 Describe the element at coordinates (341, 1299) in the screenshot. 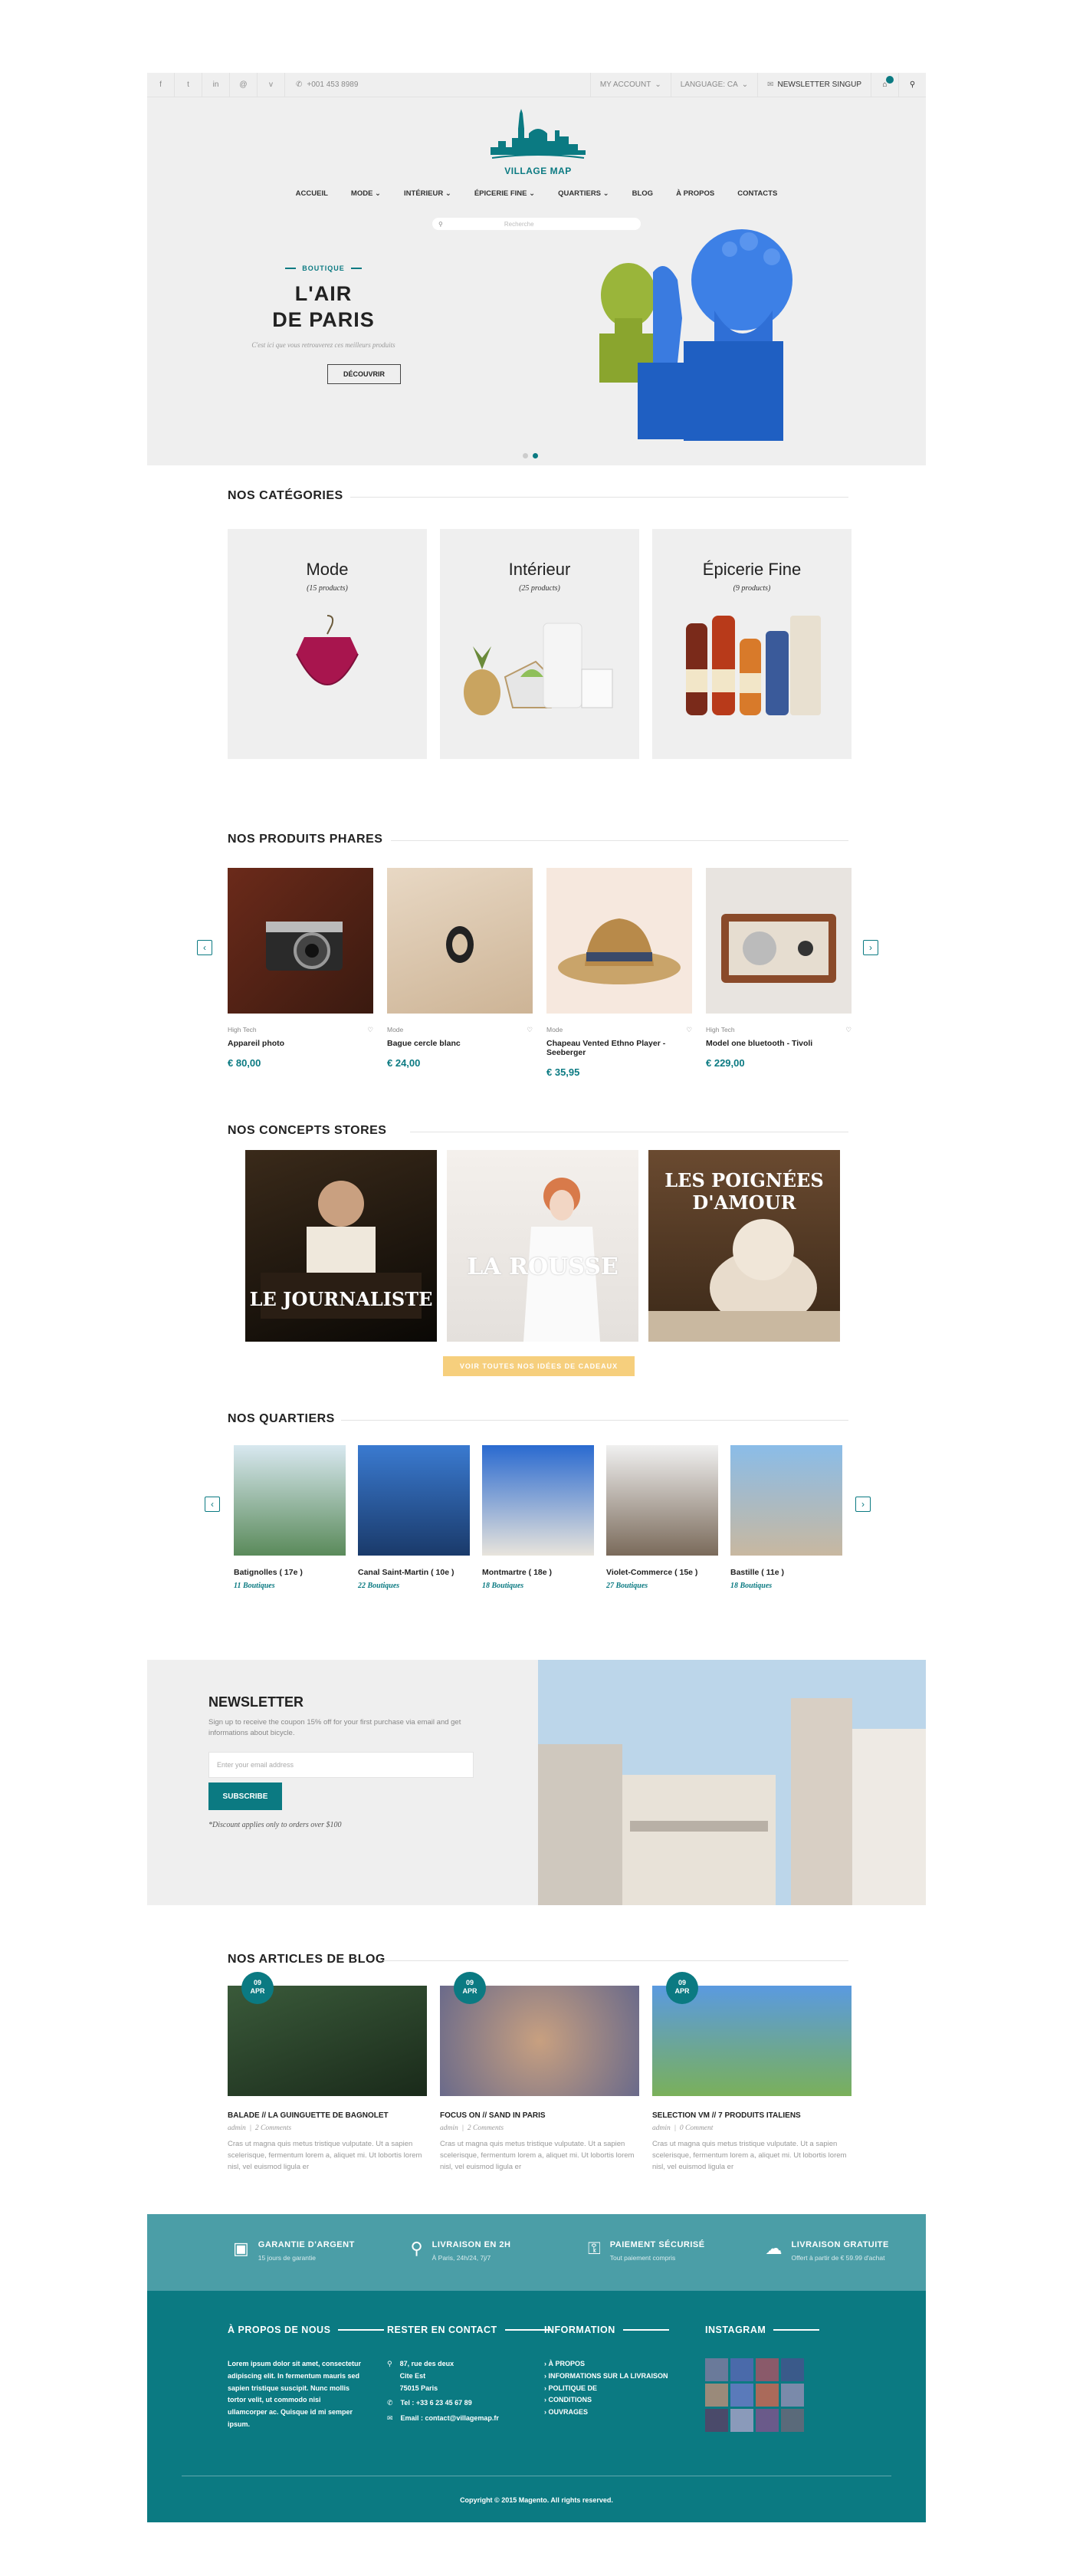

I see `store-label: LE JOURNALISTE` at that location.